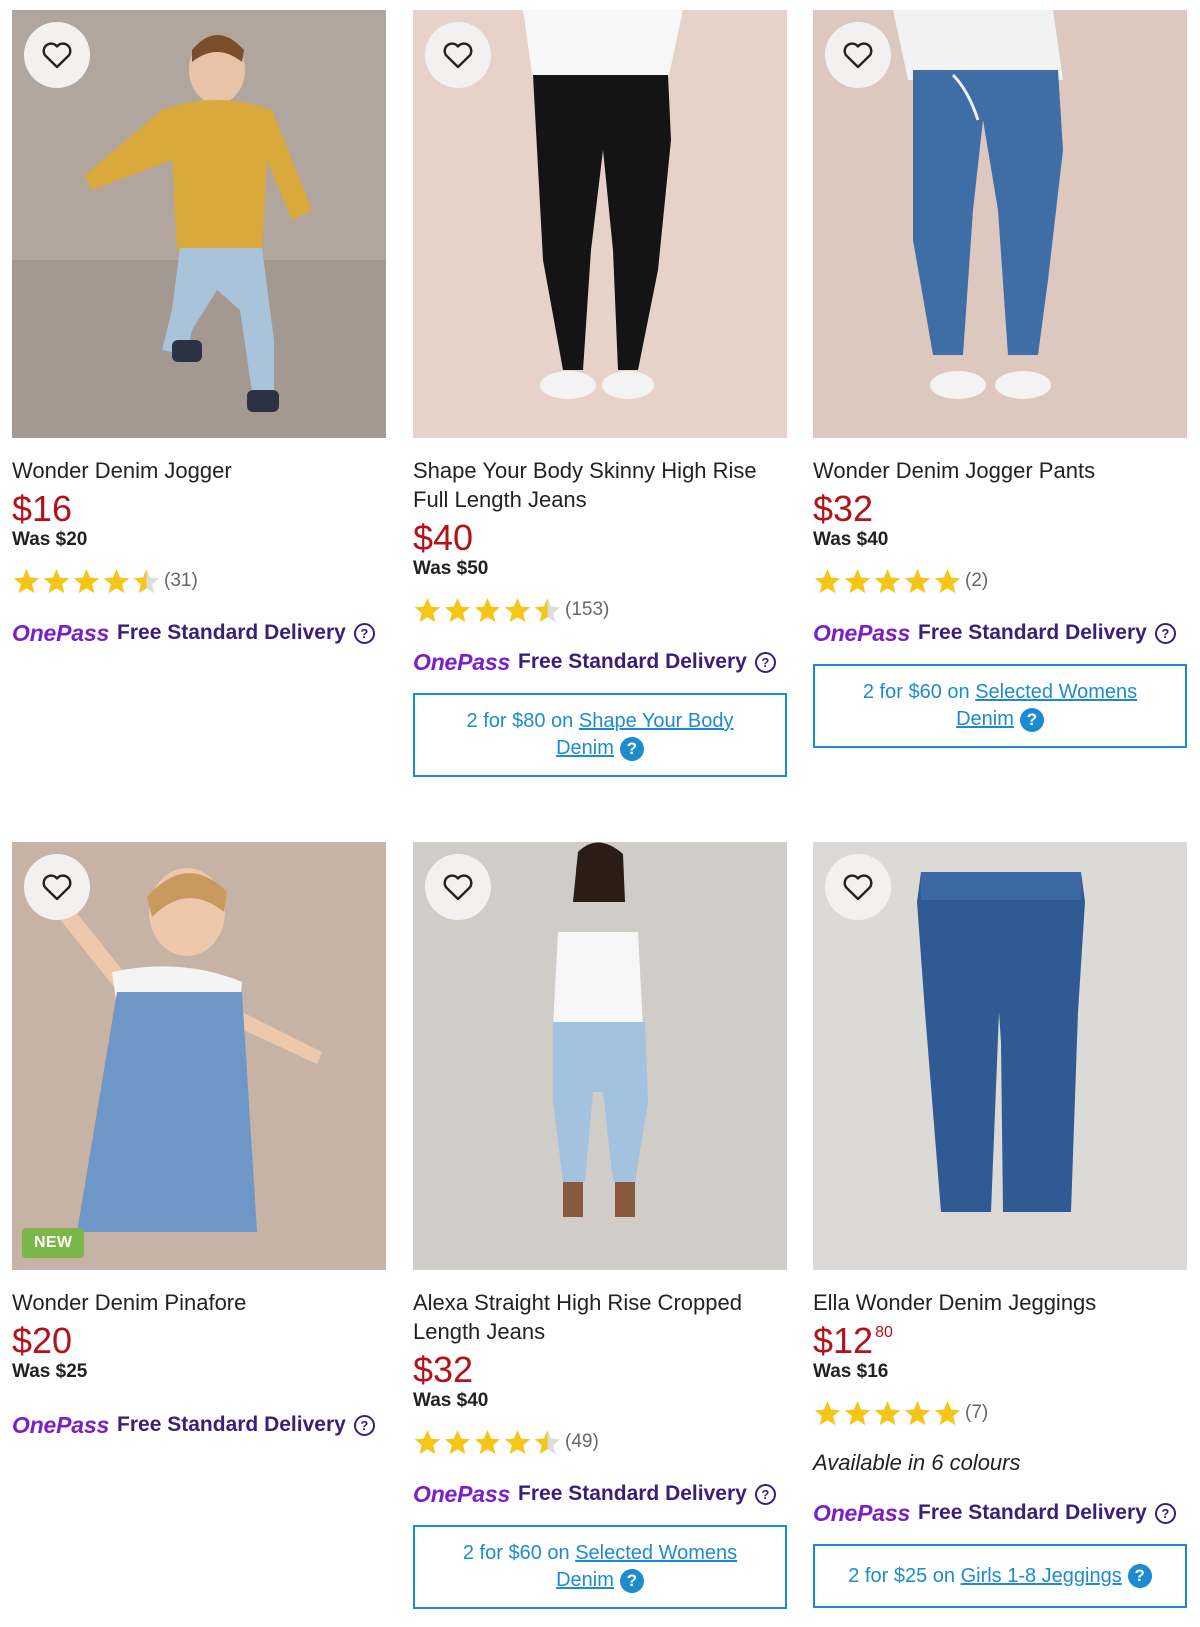  What do you see at coordinates (199, 1341) in the screenshot?
I see `product-price: $20` at bounding box center [199, 1341].